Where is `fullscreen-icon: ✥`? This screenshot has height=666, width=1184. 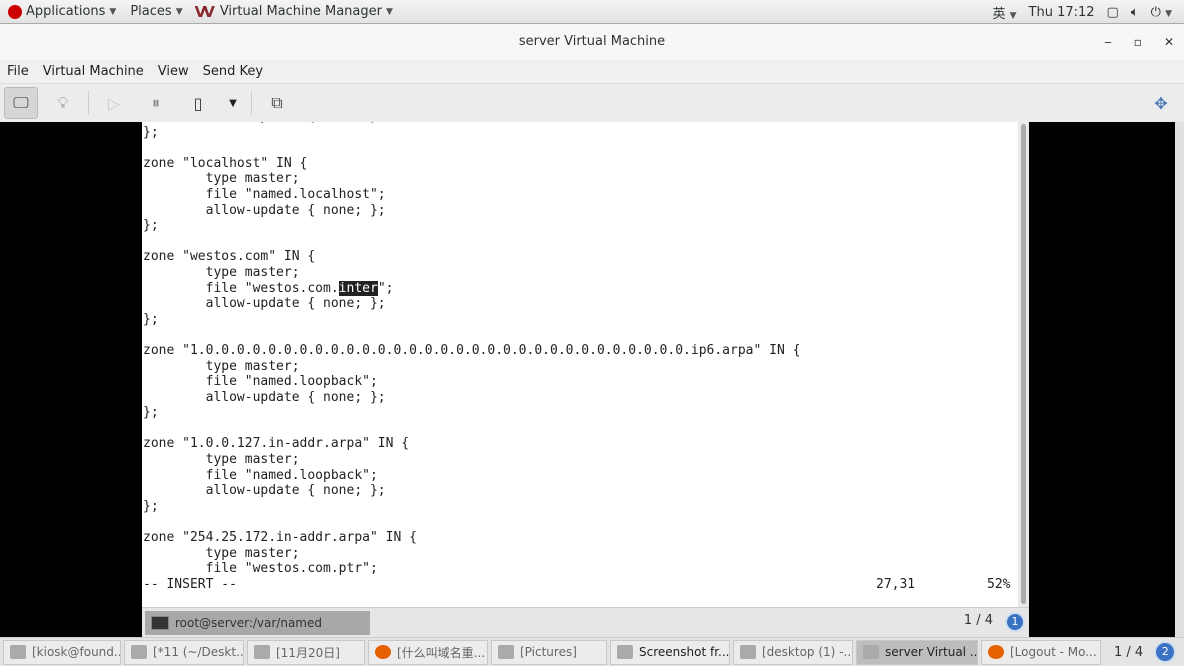 fullscreen-icon: ✥ is located at coordinates (1161, 103).